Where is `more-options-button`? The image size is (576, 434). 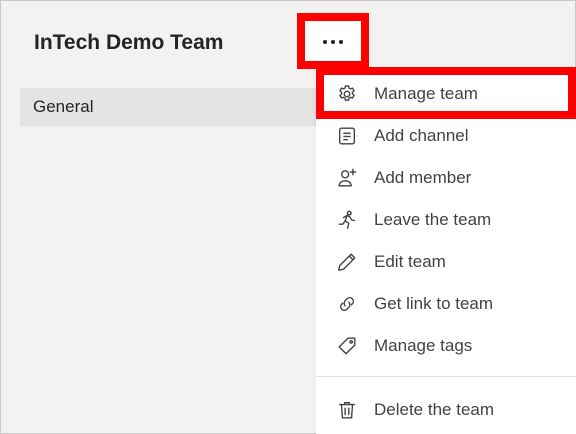 more-options-button is located at coordinates (333, 41).